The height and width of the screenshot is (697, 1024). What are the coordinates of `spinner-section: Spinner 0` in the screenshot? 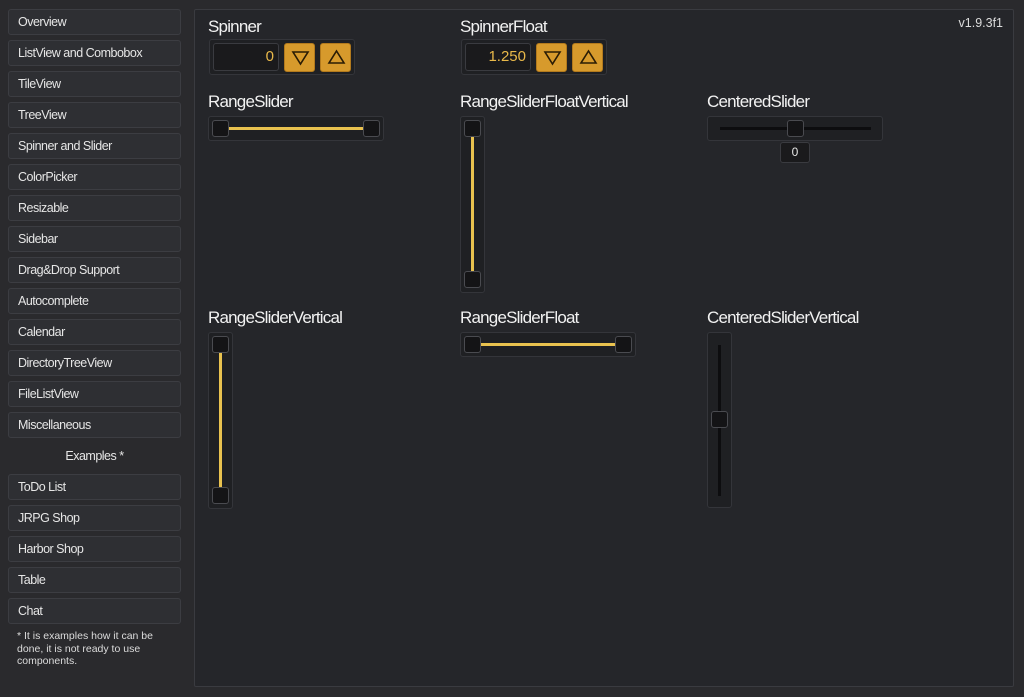 It's located at (281, 45).